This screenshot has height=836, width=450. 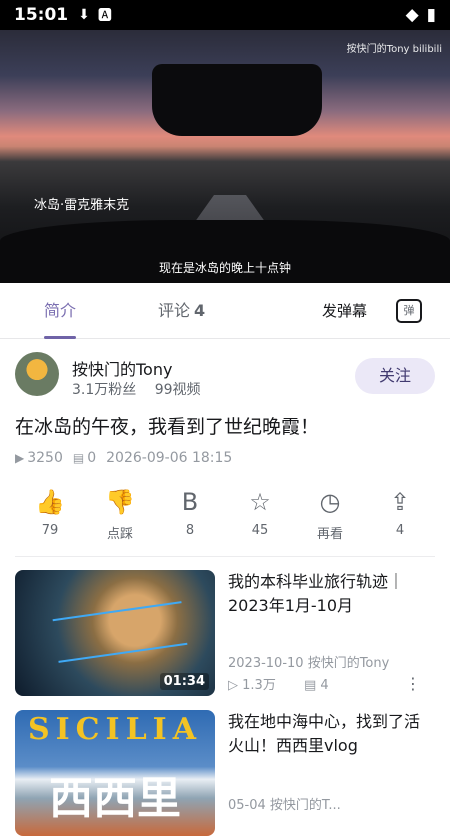 I want to click on favorite-button: ☆ 45, so click(x=260, y=520).